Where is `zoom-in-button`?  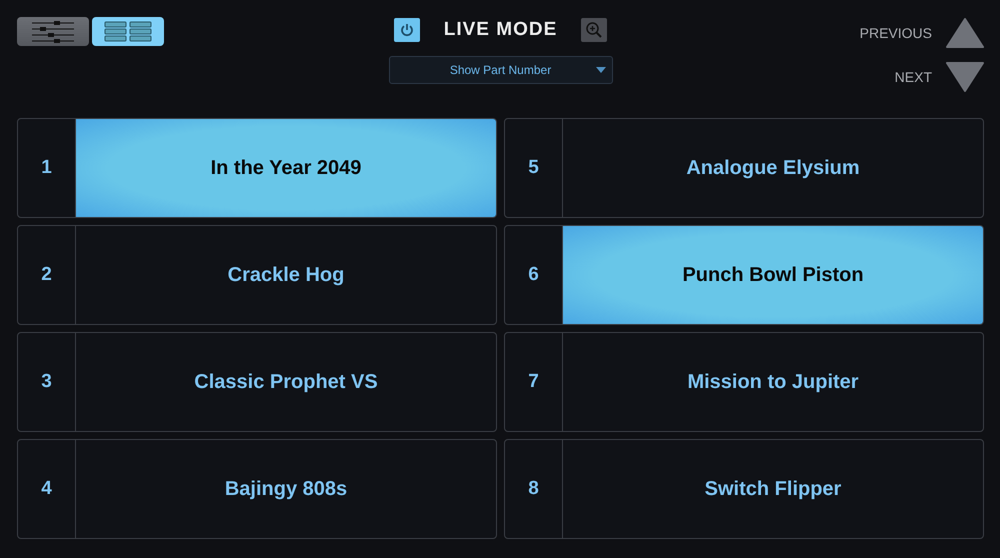
zoom-in-button is located at coordinates (594, 30).